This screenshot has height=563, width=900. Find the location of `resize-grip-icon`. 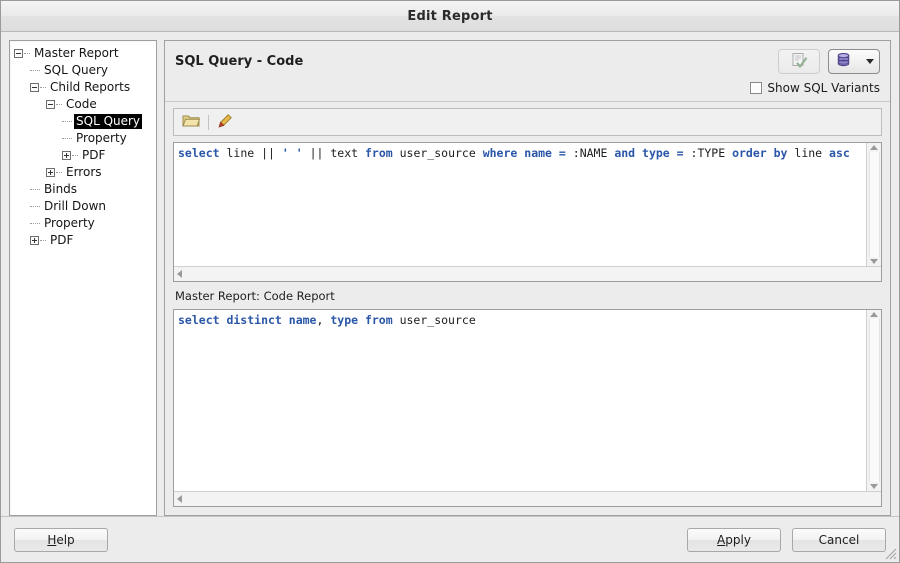

resize-grip-icon is located at coordinates (891, 554).